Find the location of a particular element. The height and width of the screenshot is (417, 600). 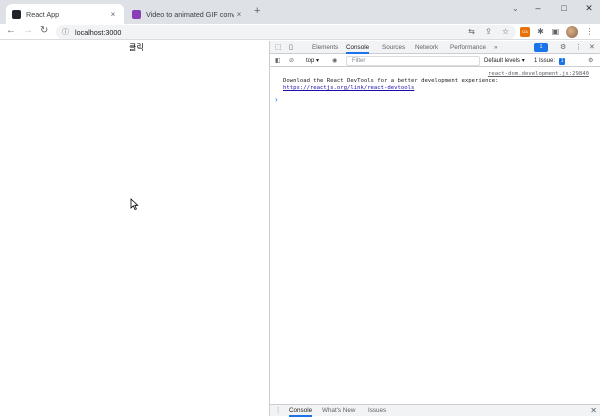

gif-converter-favicon-icon is located at coordinates (136, 14).